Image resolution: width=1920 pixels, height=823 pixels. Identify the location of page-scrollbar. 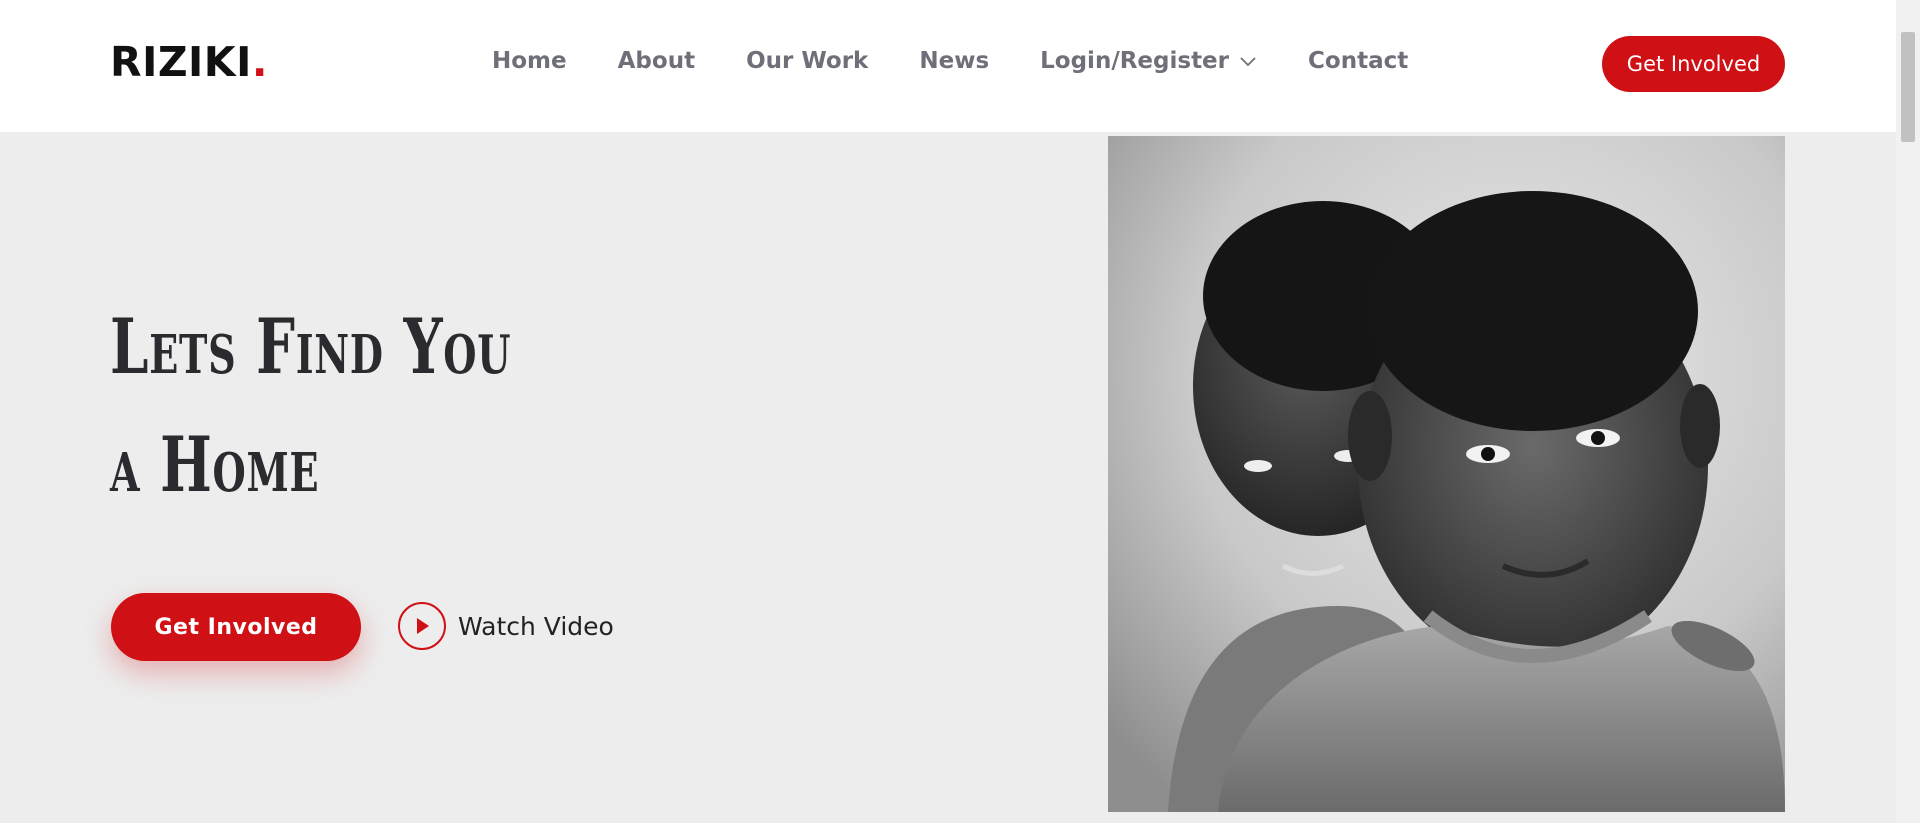
(1908, 411).